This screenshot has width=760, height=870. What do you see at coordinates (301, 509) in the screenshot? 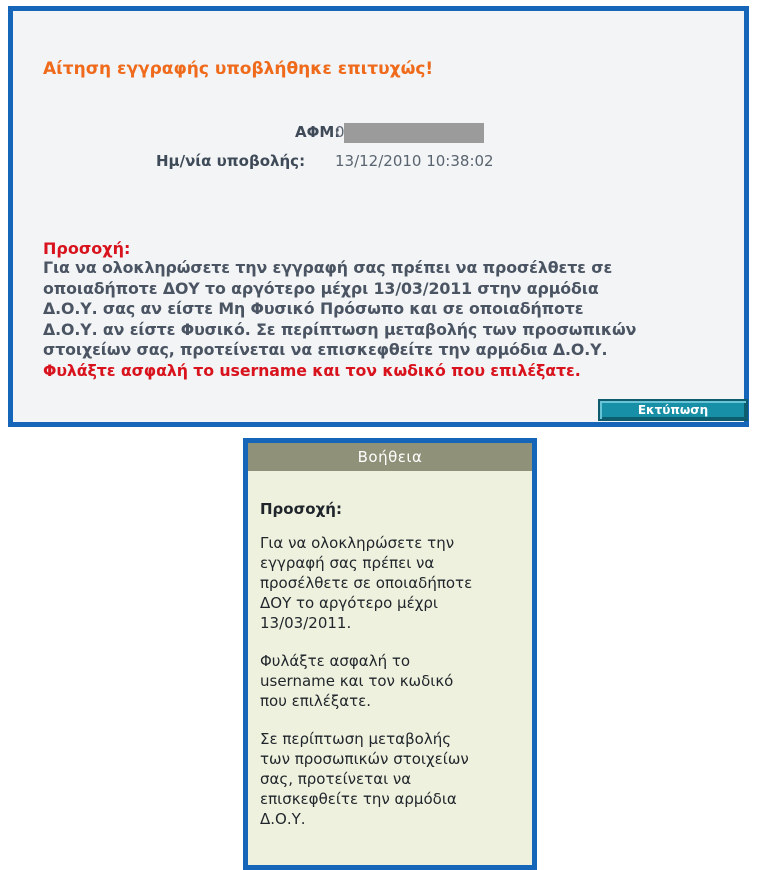
I see `help-heading: Προσοχή:` at bounding box center [301, 509].